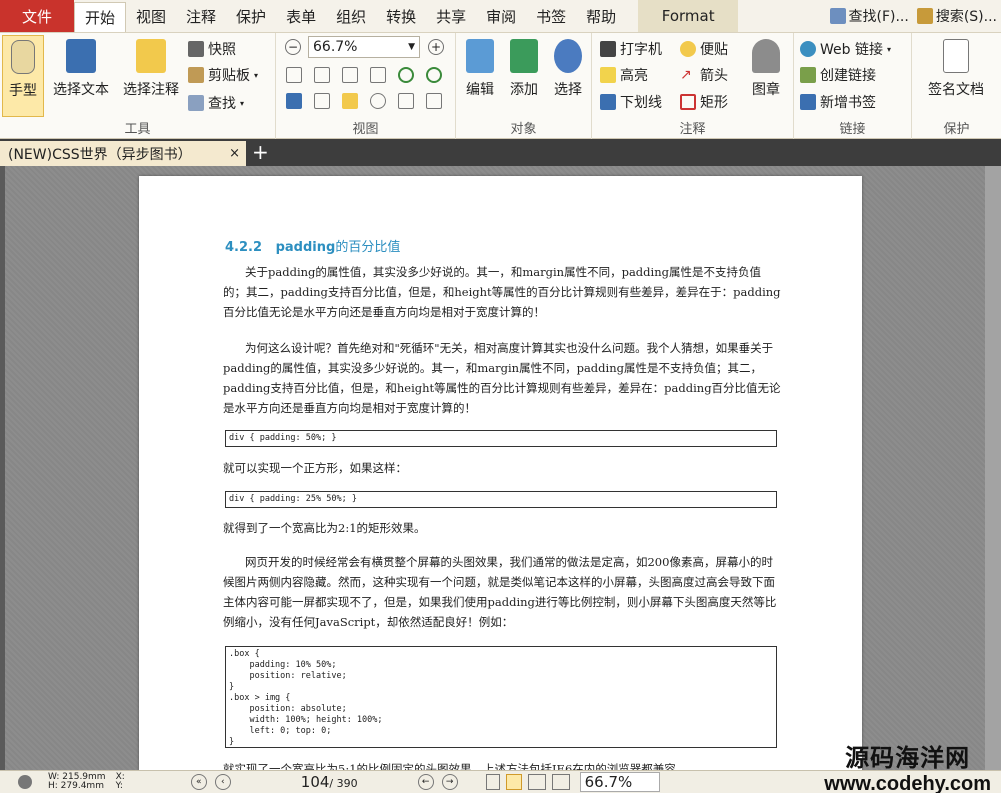 The image size is (1001, 793). Describe the element at coordinates (23, 57) in the screenshot. I see `hand-icon` at that location.